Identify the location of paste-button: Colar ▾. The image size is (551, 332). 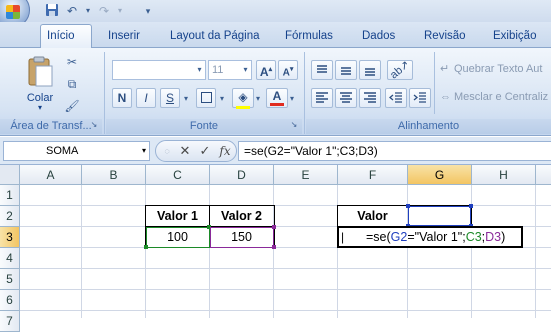
(40, 83).